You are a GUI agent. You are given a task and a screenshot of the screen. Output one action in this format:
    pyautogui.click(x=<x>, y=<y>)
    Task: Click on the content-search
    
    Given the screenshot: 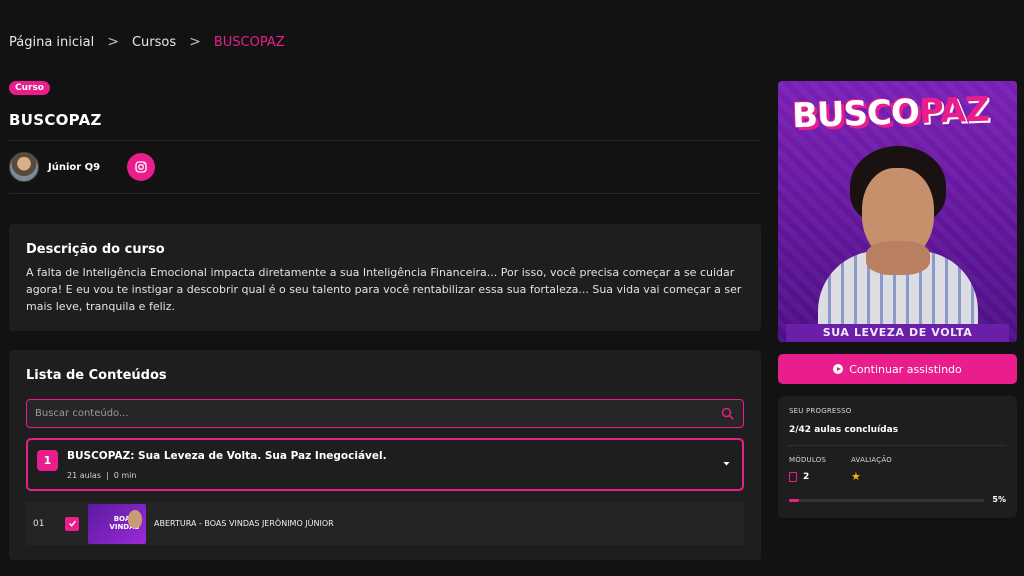 What is the action you would take?
    pyautogui.click(x=385, y=413)
    